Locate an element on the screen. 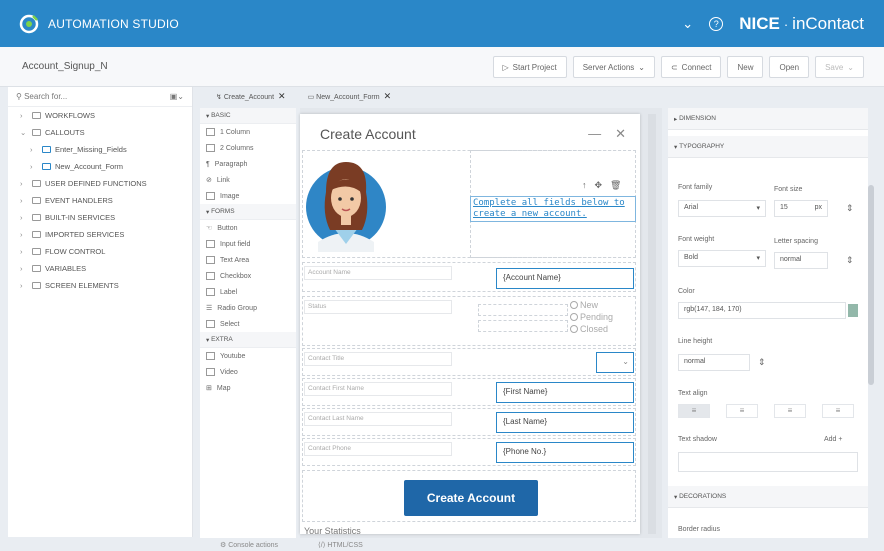  palette-item-video: Video is located at coordinates (248, 372).